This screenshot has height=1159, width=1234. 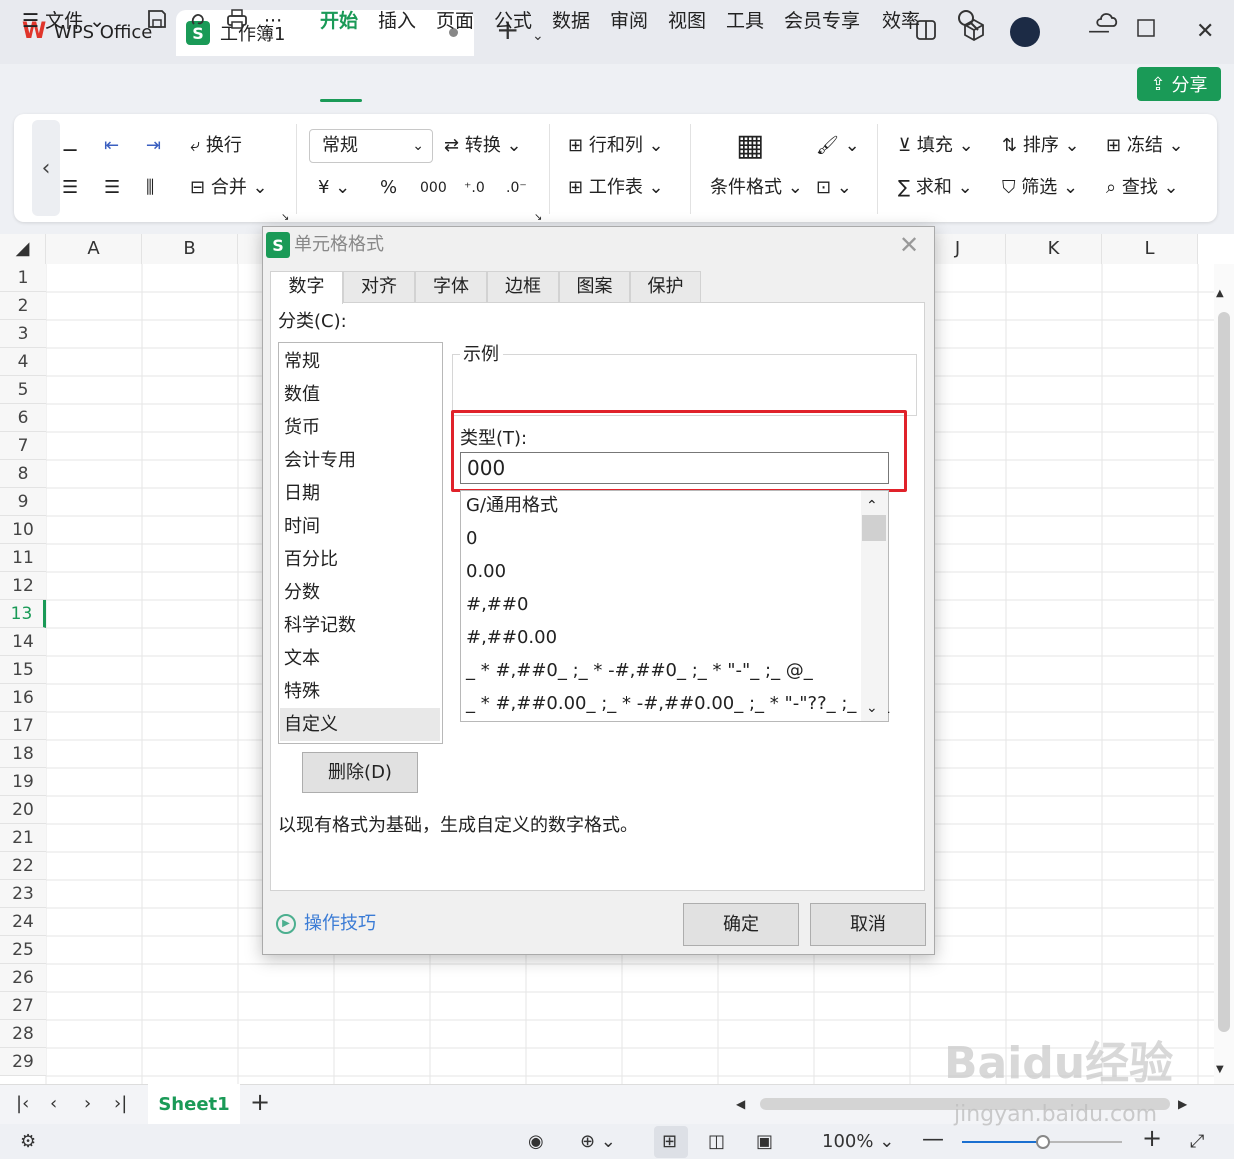 What do you see at coordinates (629, 21) in the screenshot?
I see `menu-item-review: 审阅` at bounding box center [629, 21].